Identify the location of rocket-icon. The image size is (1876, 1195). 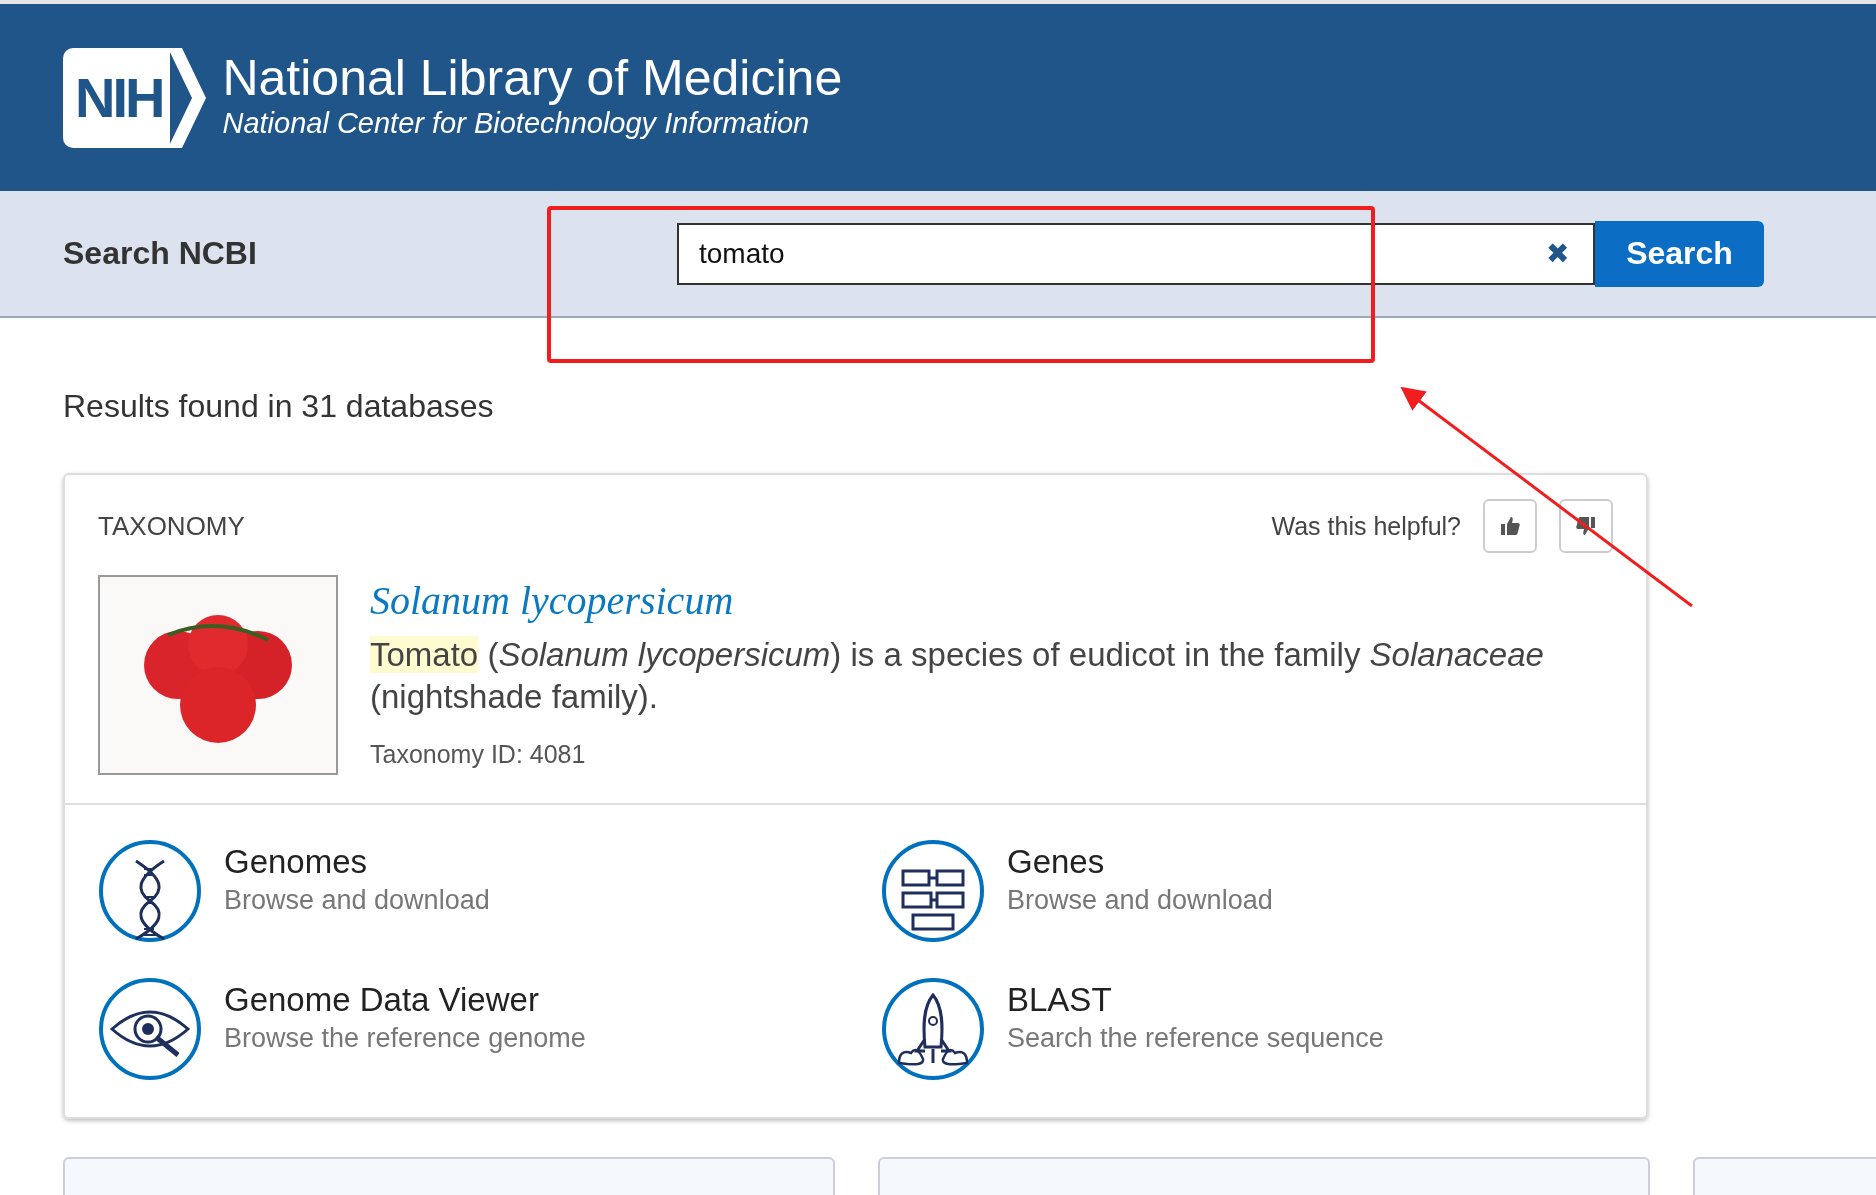
(933, 1029).